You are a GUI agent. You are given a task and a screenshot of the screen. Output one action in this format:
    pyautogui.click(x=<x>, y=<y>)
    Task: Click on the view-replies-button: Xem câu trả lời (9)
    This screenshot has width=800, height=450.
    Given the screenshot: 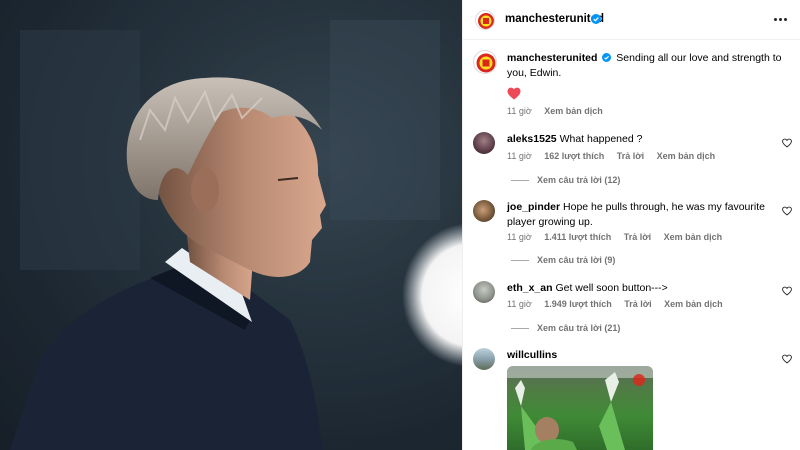 What is the action you would take?
    pyautogui.click(x=563, y=260)
    